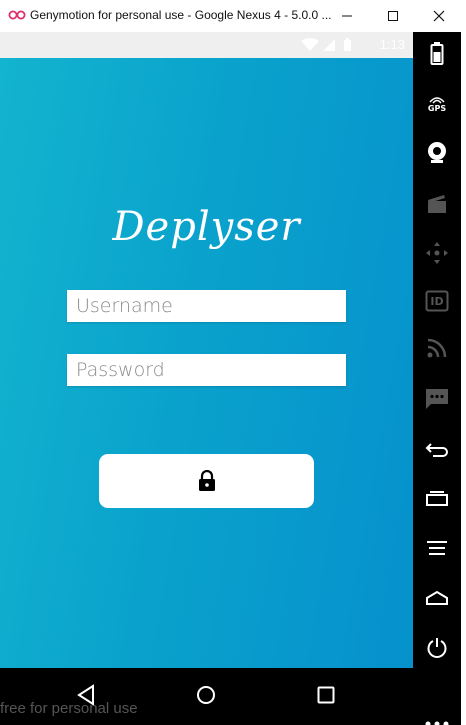 This screenshot has height=725, width=466. What do you see at coordinates (329, 45) in the screenshot?
I see `signal-icon` at bounding box center [329, 45].